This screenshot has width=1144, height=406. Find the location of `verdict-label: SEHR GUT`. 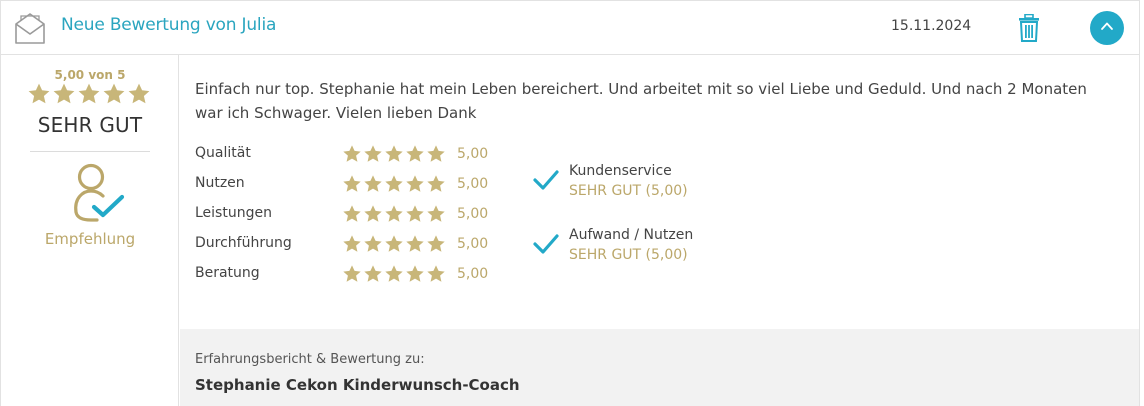

verdict-label: SEHR GUT is located at coordinates (90, 125).